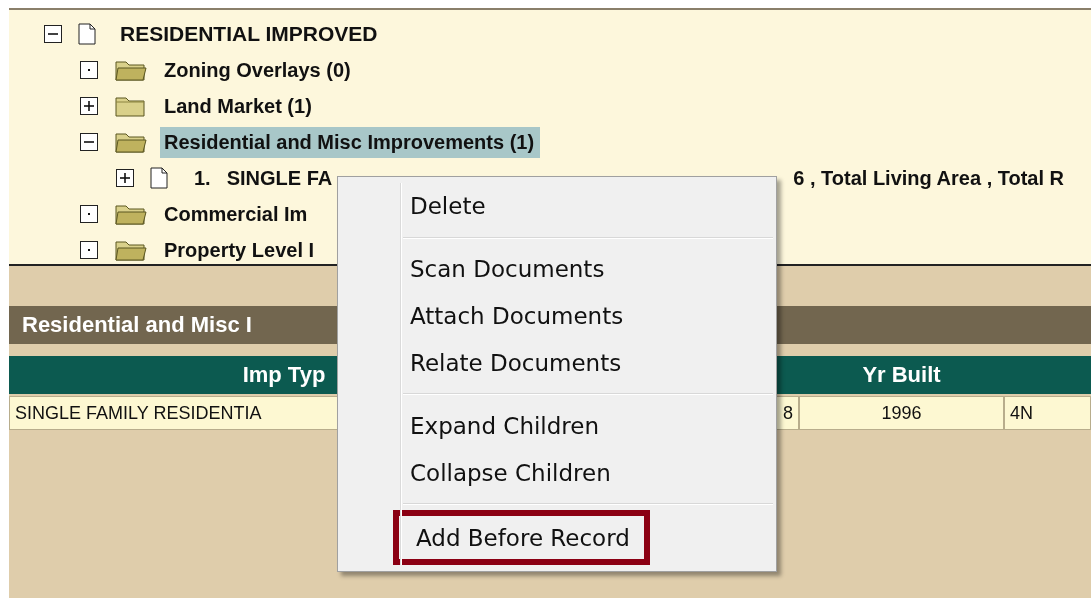 The width and height of the screenshot is (1091, 598). Describe the element at coordinates (521, 537) in the screenshot. I see `menu-item: Add Before Record` at that location.